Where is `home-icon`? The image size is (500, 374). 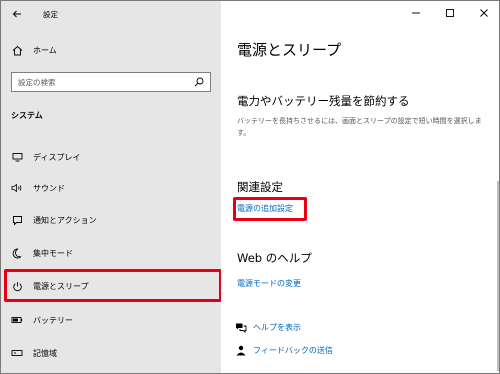 home-icon is located at coordinates (17, 50).